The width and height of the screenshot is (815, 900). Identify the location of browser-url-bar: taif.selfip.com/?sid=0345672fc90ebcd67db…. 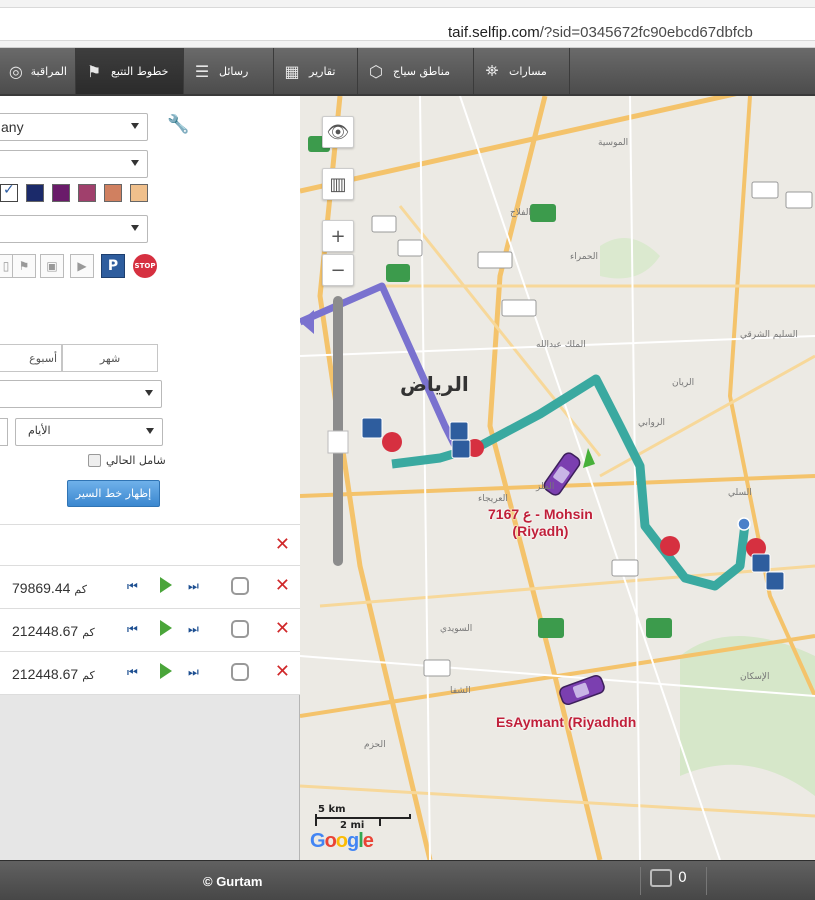
(407, 24).